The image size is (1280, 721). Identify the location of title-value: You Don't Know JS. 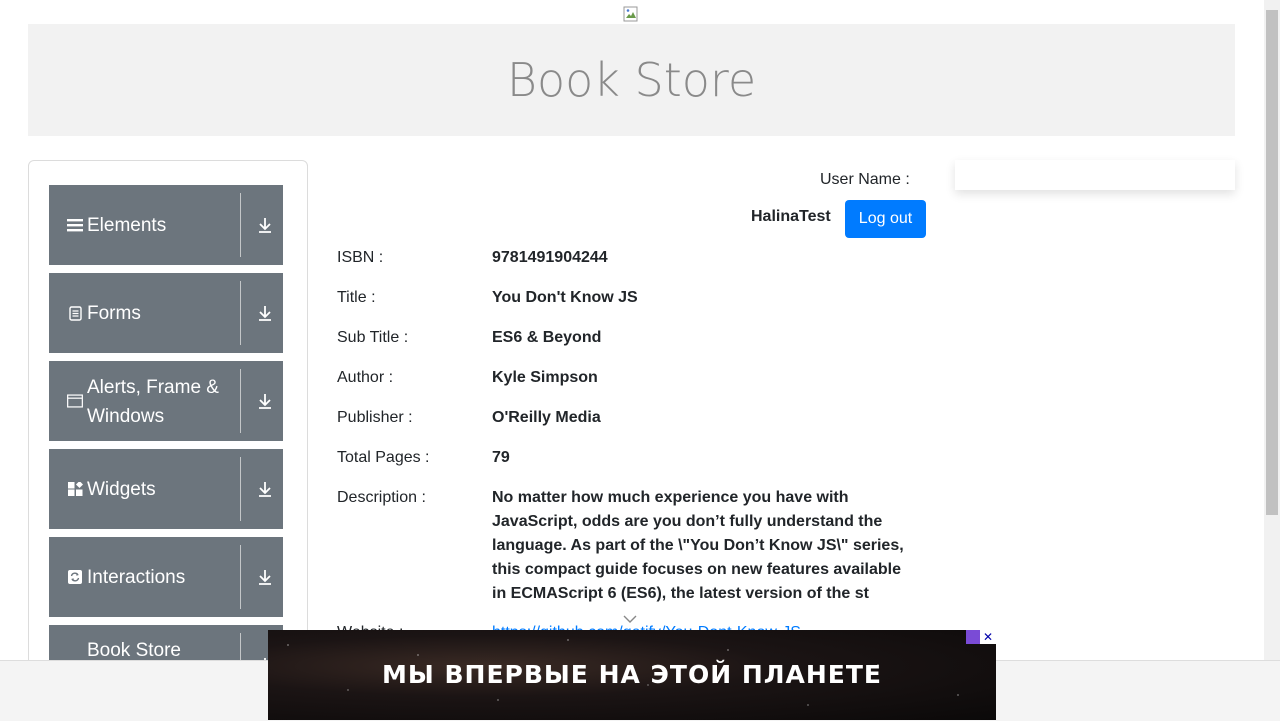
(565, 297).